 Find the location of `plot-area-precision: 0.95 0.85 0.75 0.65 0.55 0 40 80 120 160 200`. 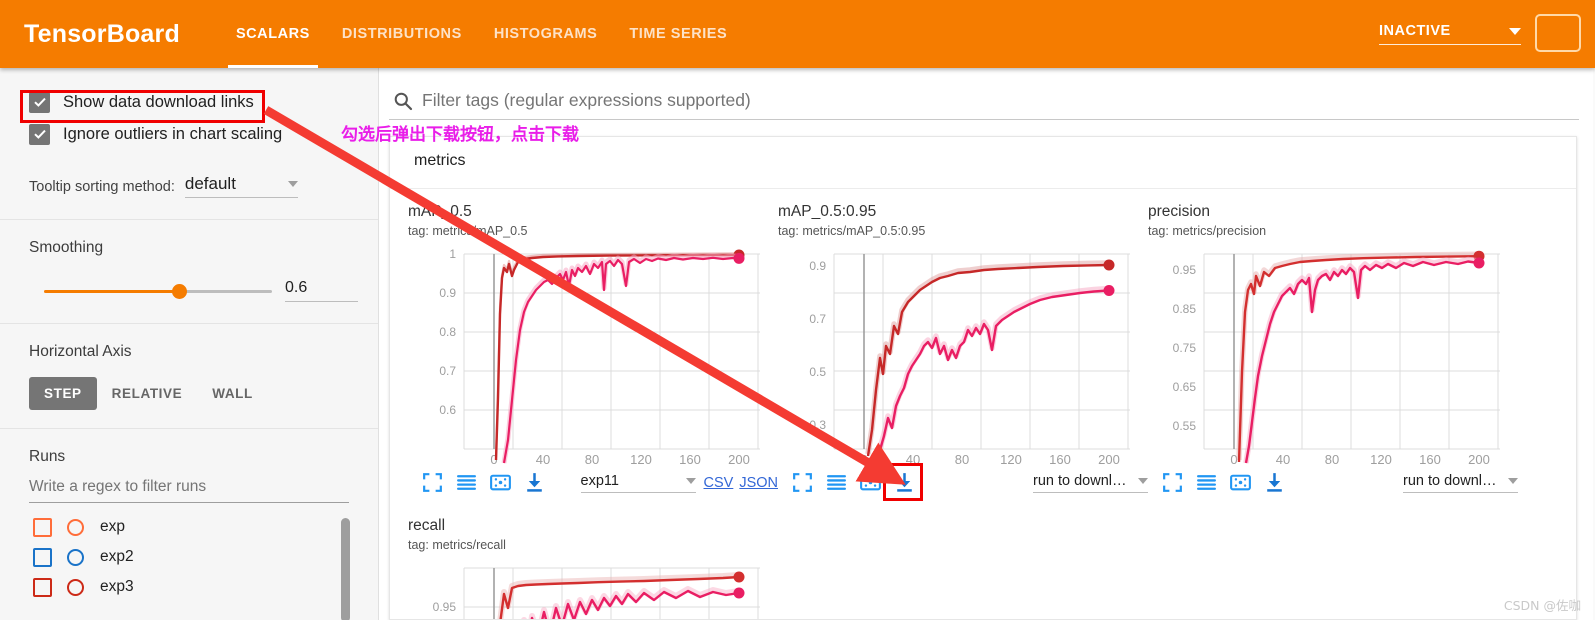

plot-area-precision: 0.95 0.85 0.75 0.65 0.55 0 40 80 120 160 200 is located at coordinates (1333, 357).